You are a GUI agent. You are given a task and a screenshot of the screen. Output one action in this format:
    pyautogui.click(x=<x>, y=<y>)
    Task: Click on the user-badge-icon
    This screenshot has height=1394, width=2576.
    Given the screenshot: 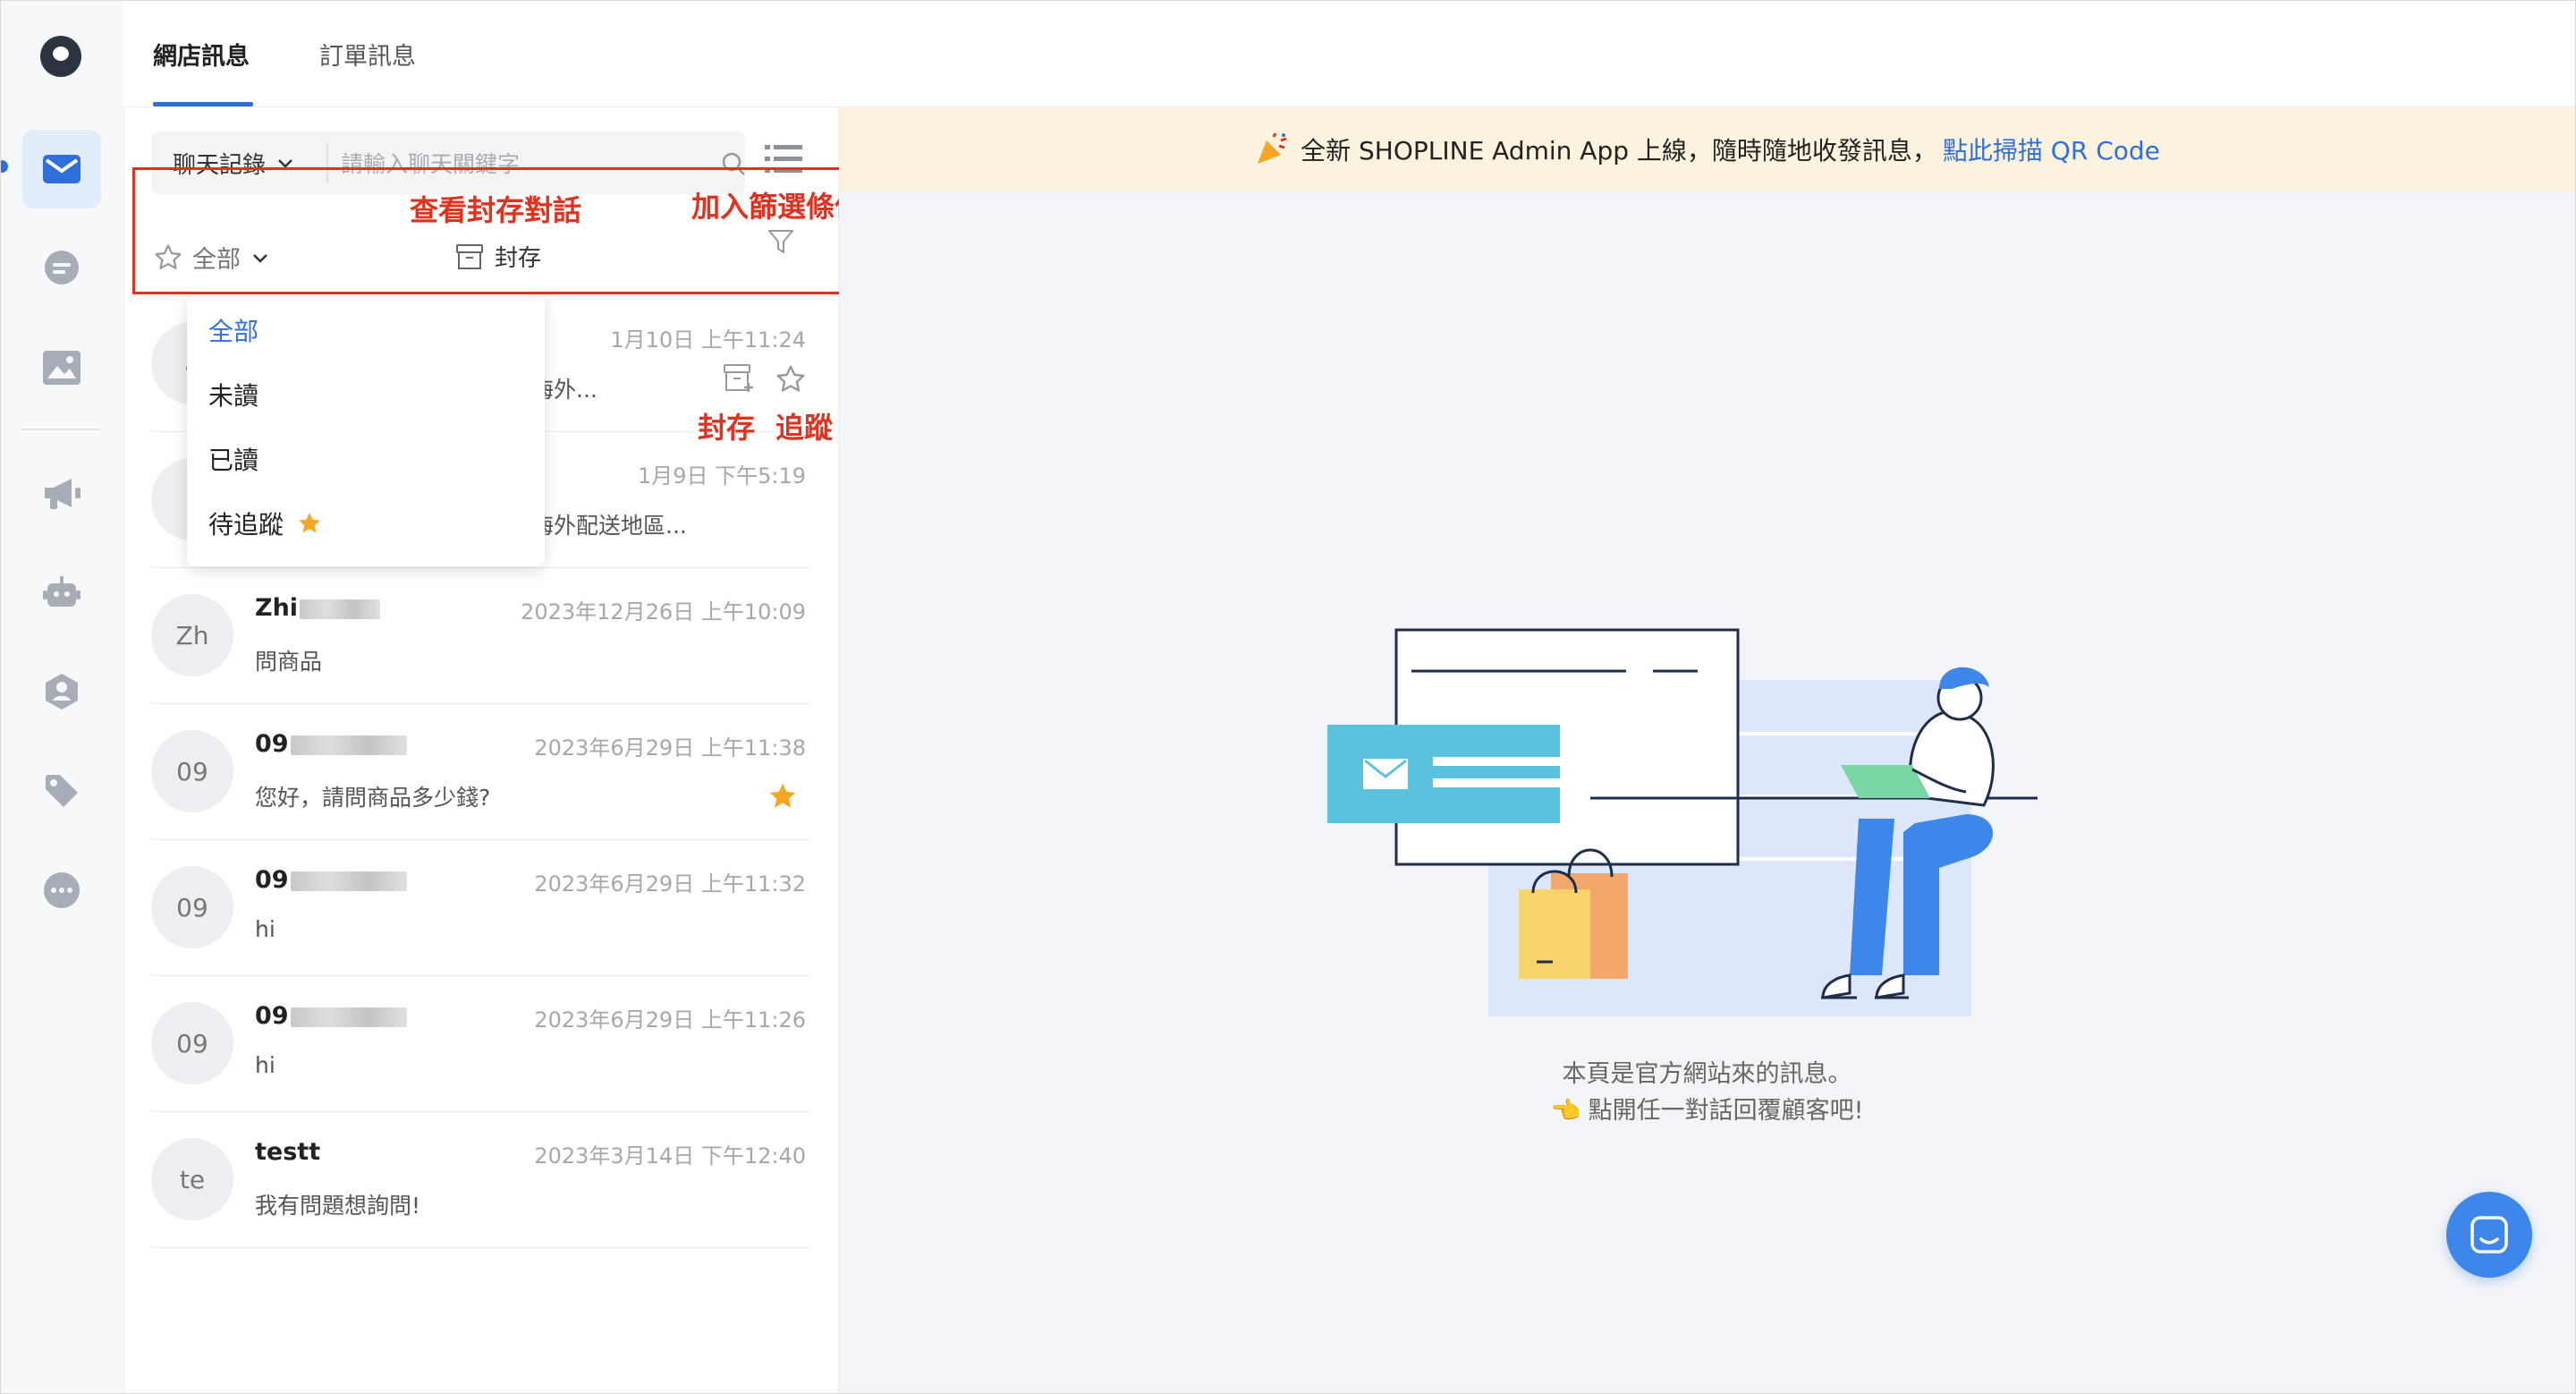 What is the action you would take?
    pyautogui.click(x=62, y=692)
    